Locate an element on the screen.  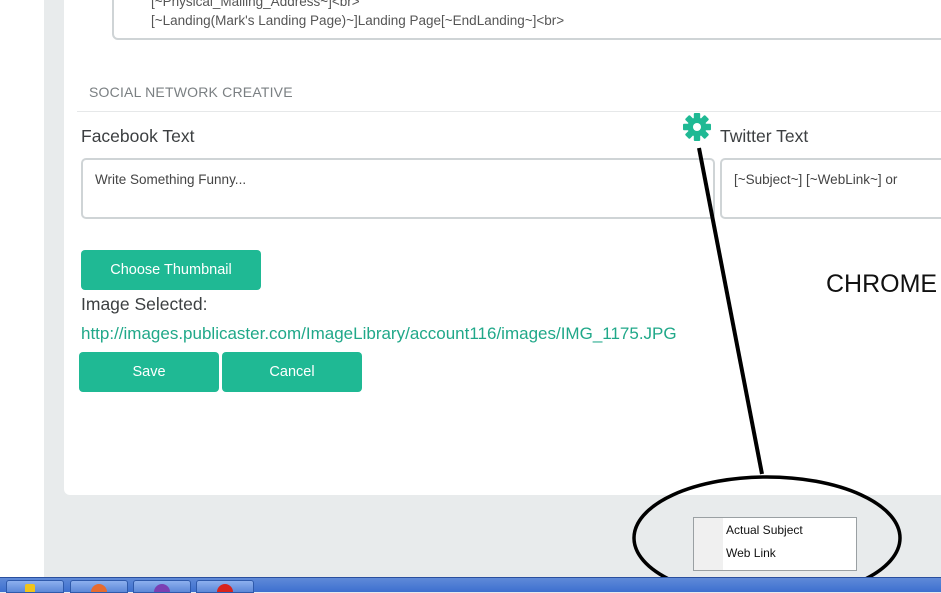
section-title: SOCIAL NETWORK CREATIVE is located at coordinates (191, 92).